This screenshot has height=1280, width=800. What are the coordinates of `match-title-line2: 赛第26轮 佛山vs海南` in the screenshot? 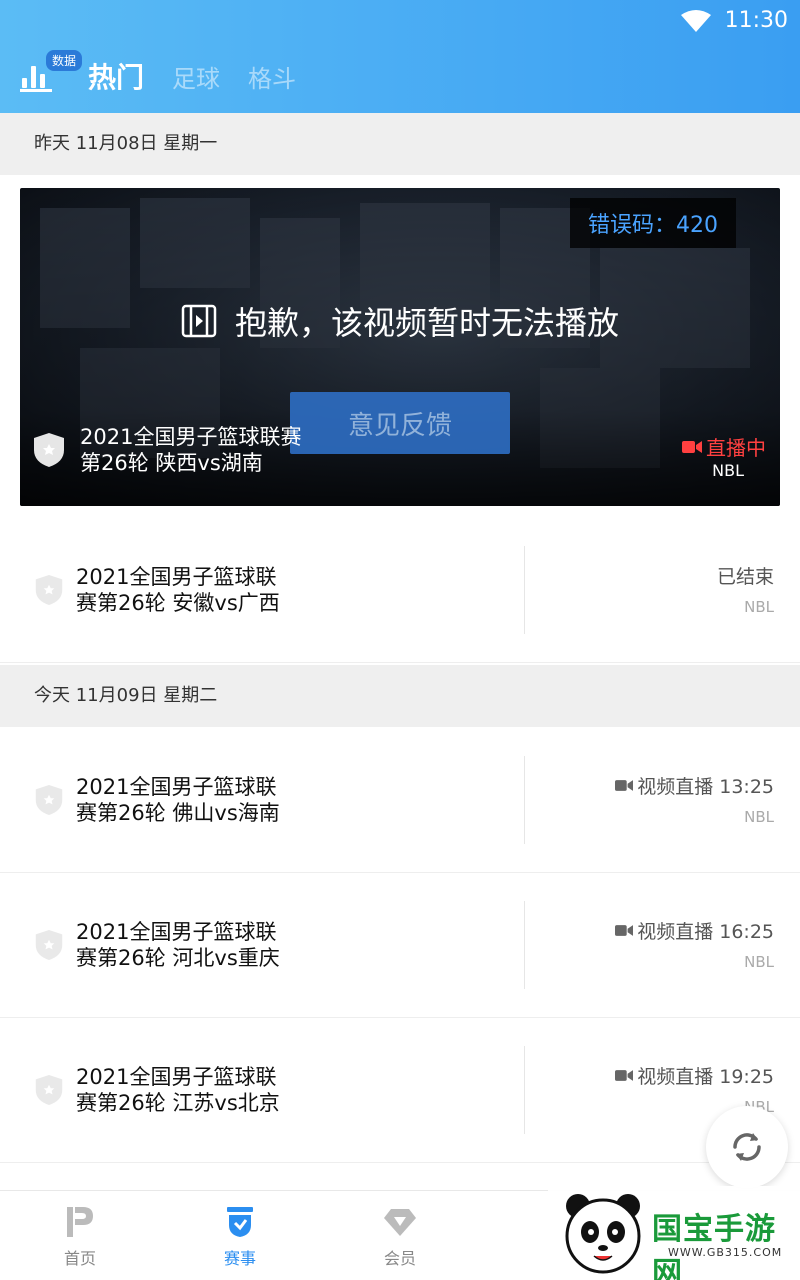 It's located at (178, 813).